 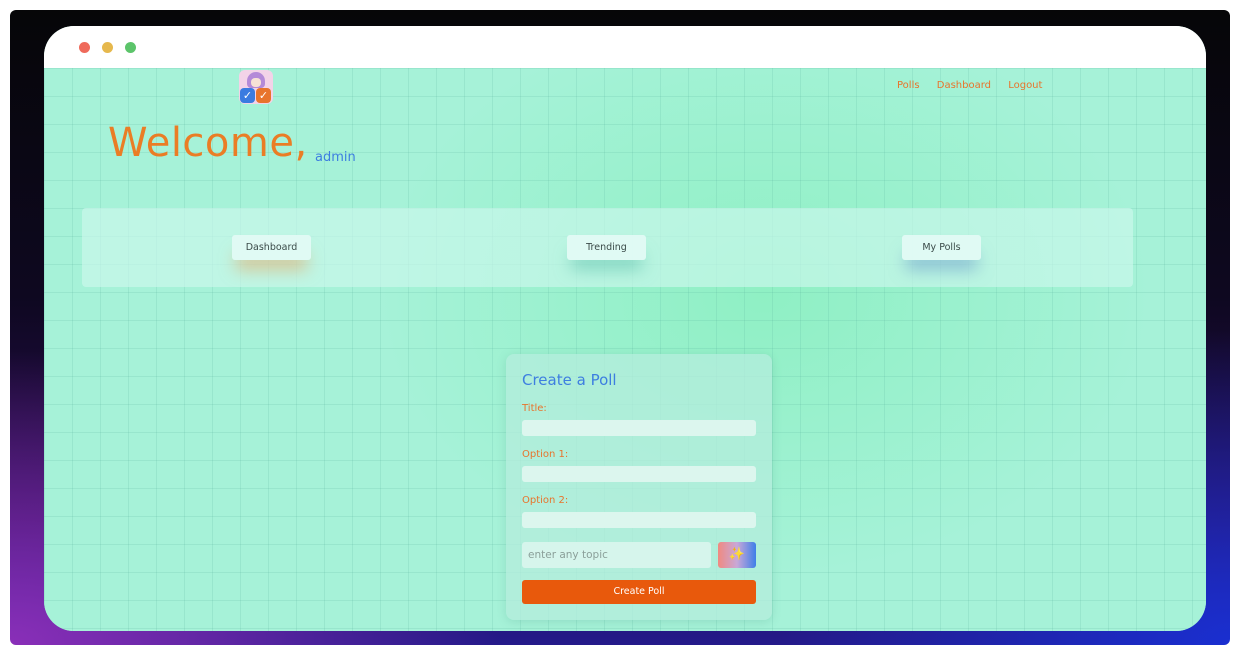 I want to click on welcome-heading: Welcome,, so click(x=208, y=143).